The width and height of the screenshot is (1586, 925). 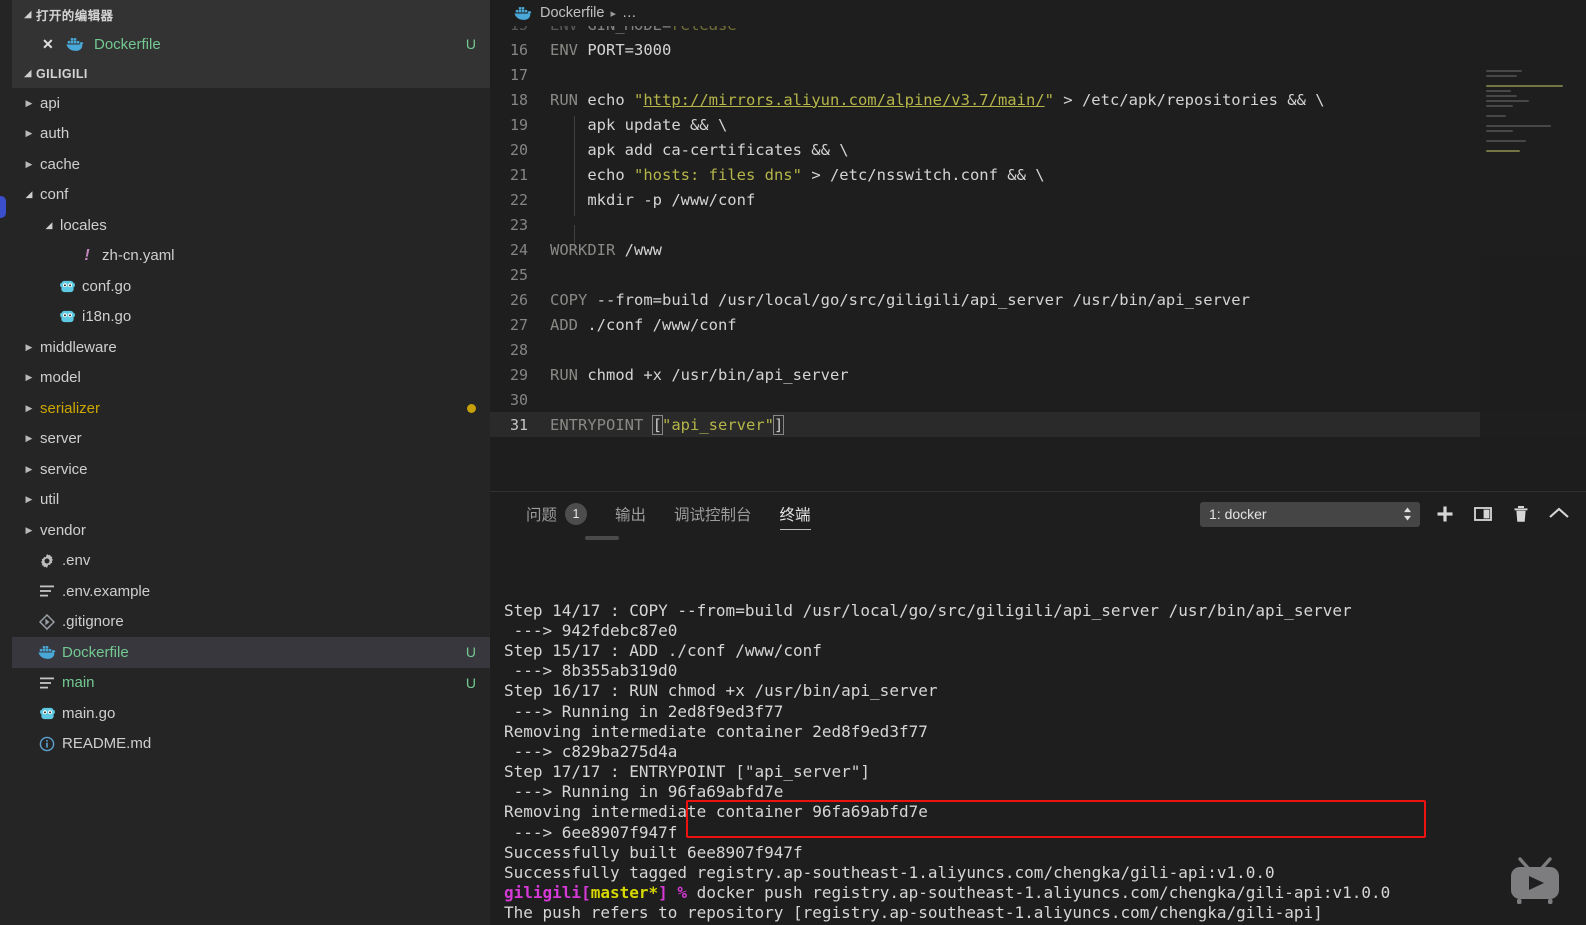 I want to click on code-line: 31 ENTRYPOINT ["api_server"], so click(x=1038, y=424).